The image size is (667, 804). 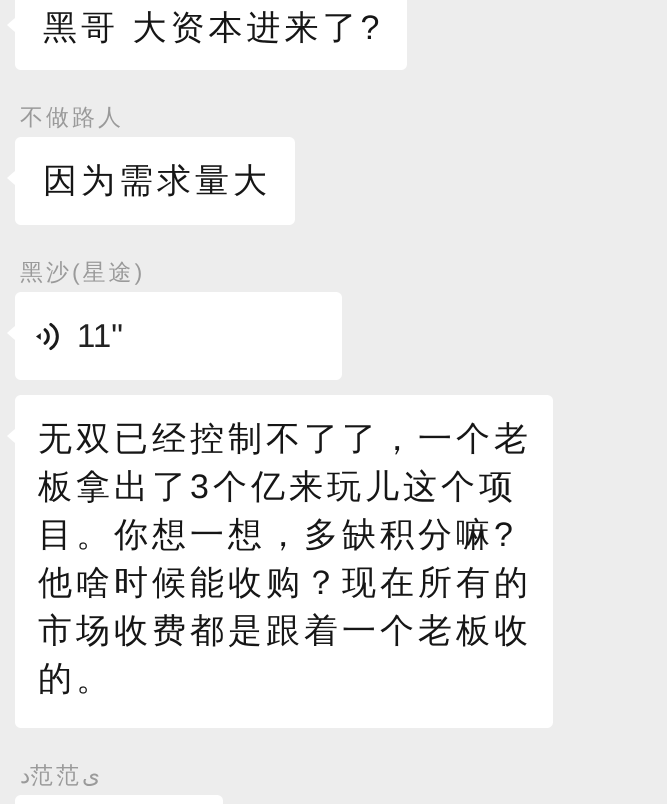 What do you see at coordinates (213, 28) in the screenshot?
I see `message-text: 黑哥 大资本进来了?` at bounding box center [213, 28].